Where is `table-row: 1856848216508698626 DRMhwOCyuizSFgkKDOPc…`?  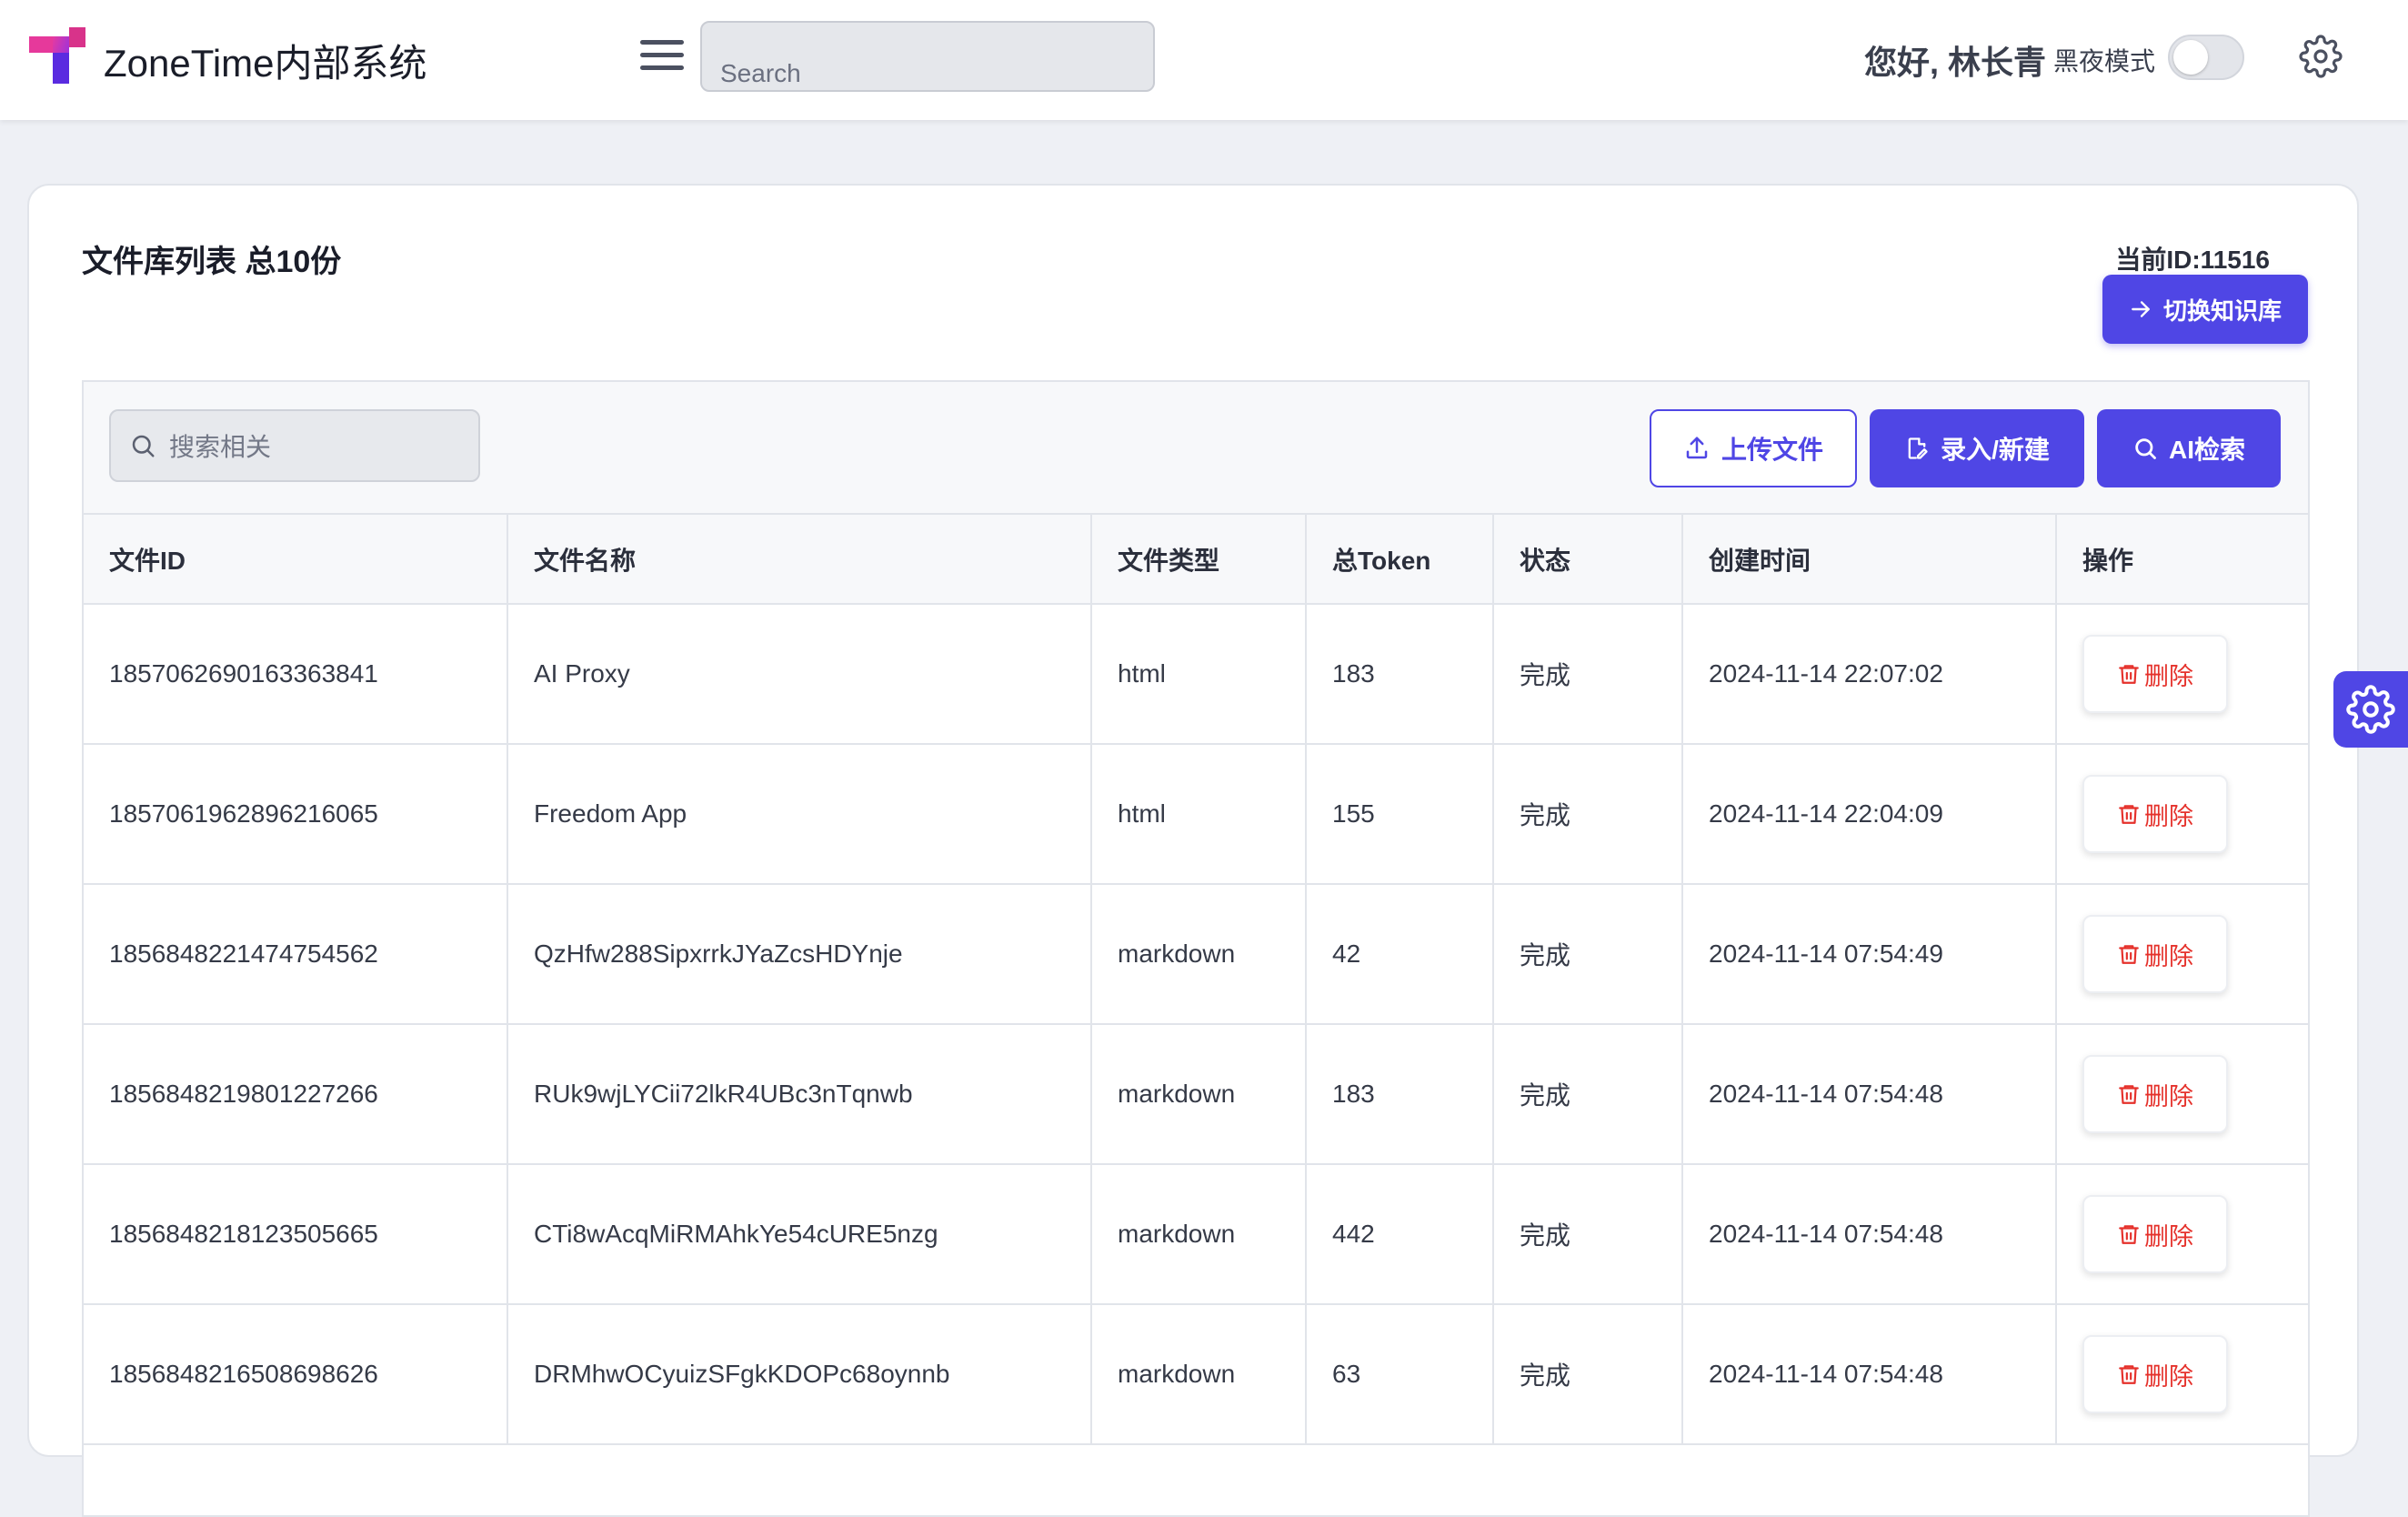
table-row: 1856848216508698626 DRMhwOCyuizSFgkKDOPc… is located at coordinates (1196, 1374).